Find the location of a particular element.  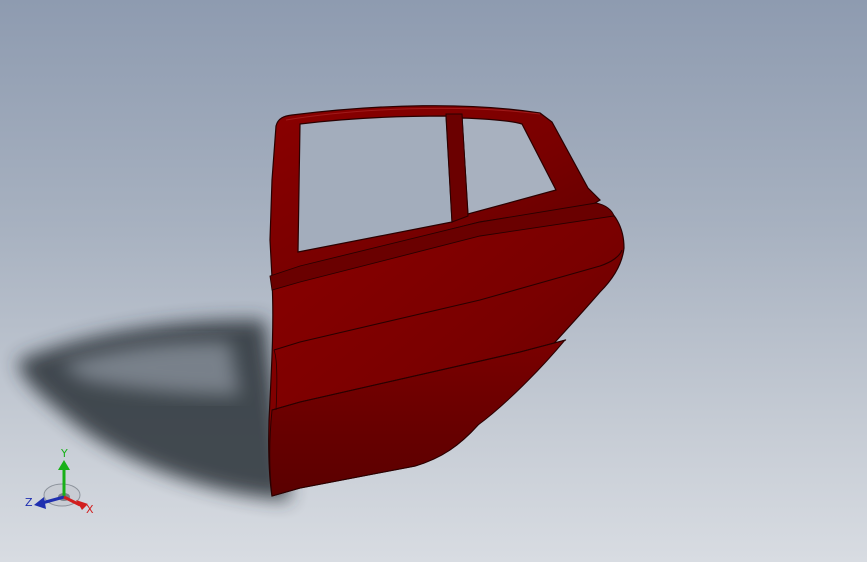

door-shadow is located at coordinates (154, 409).